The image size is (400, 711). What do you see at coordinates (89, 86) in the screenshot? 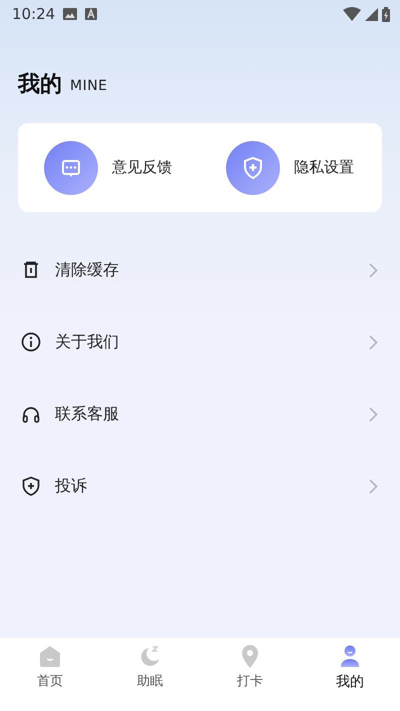
I see `page-subtitle: MINE` at bounding box center [89, 86].